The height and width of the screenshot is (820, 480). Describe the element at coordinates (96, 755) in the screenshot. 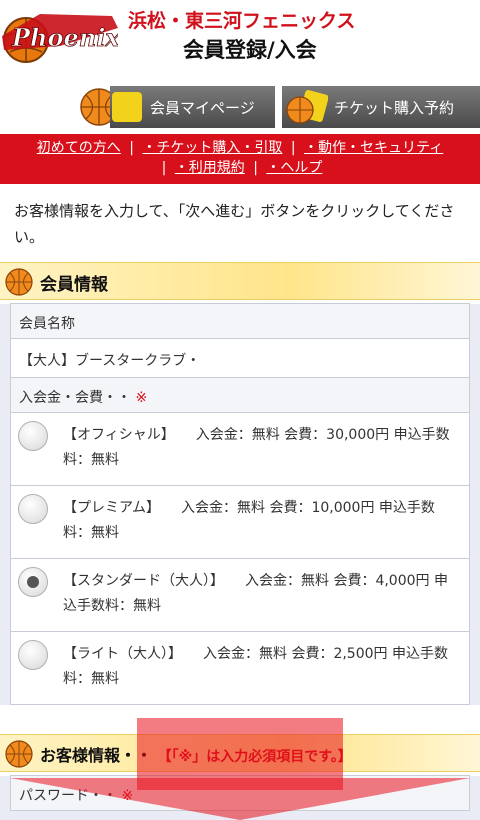

I see `section-title: お客様情報・・` at that location.